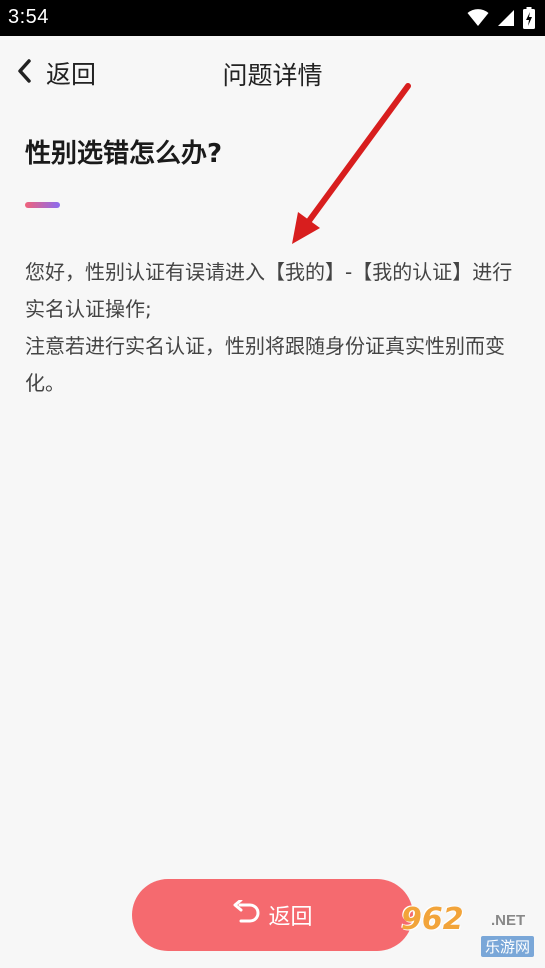  Describe the element at coordinates (432, 919) in the screenshot. I see `watermark-brand: 962` at that location.